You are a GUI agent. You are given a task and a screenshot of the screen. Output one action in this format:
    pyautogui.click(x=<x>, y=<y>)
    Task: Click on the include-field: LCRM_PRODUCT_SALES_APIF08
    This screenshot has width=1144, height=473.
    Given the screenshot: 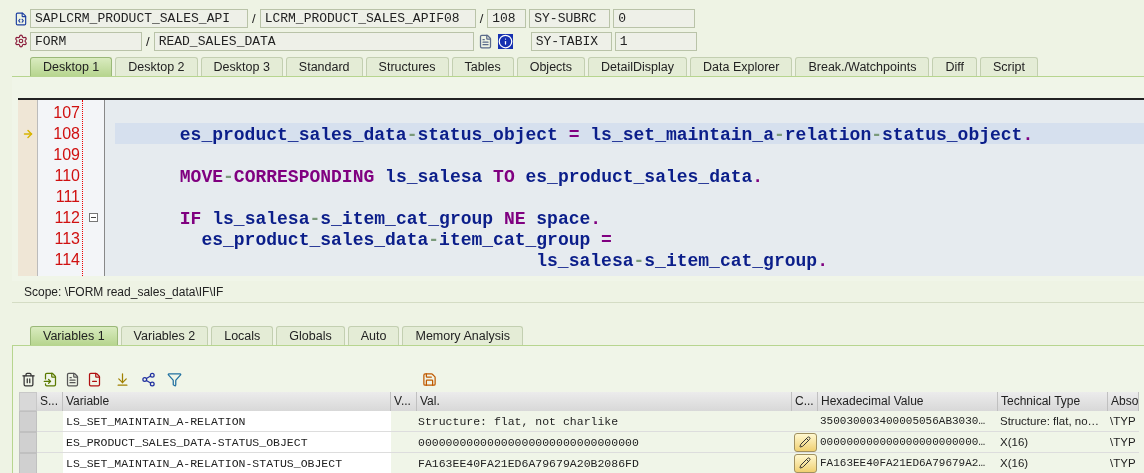 What is the action you would take?
    pyautogui.click(x=367, y=19)
    